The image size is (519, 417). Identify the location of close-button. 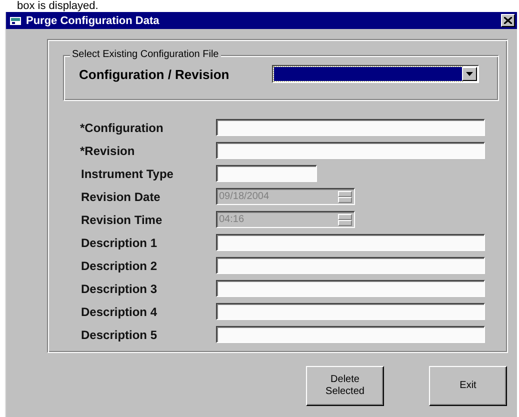
(508, 20).